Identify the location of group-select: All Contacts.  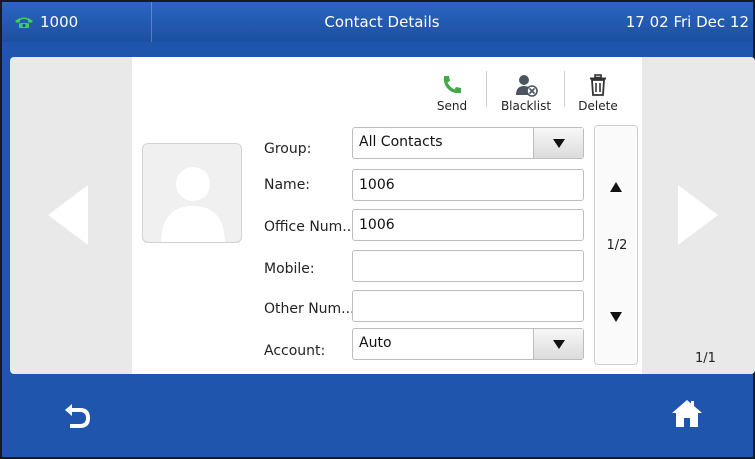
(468, 143).